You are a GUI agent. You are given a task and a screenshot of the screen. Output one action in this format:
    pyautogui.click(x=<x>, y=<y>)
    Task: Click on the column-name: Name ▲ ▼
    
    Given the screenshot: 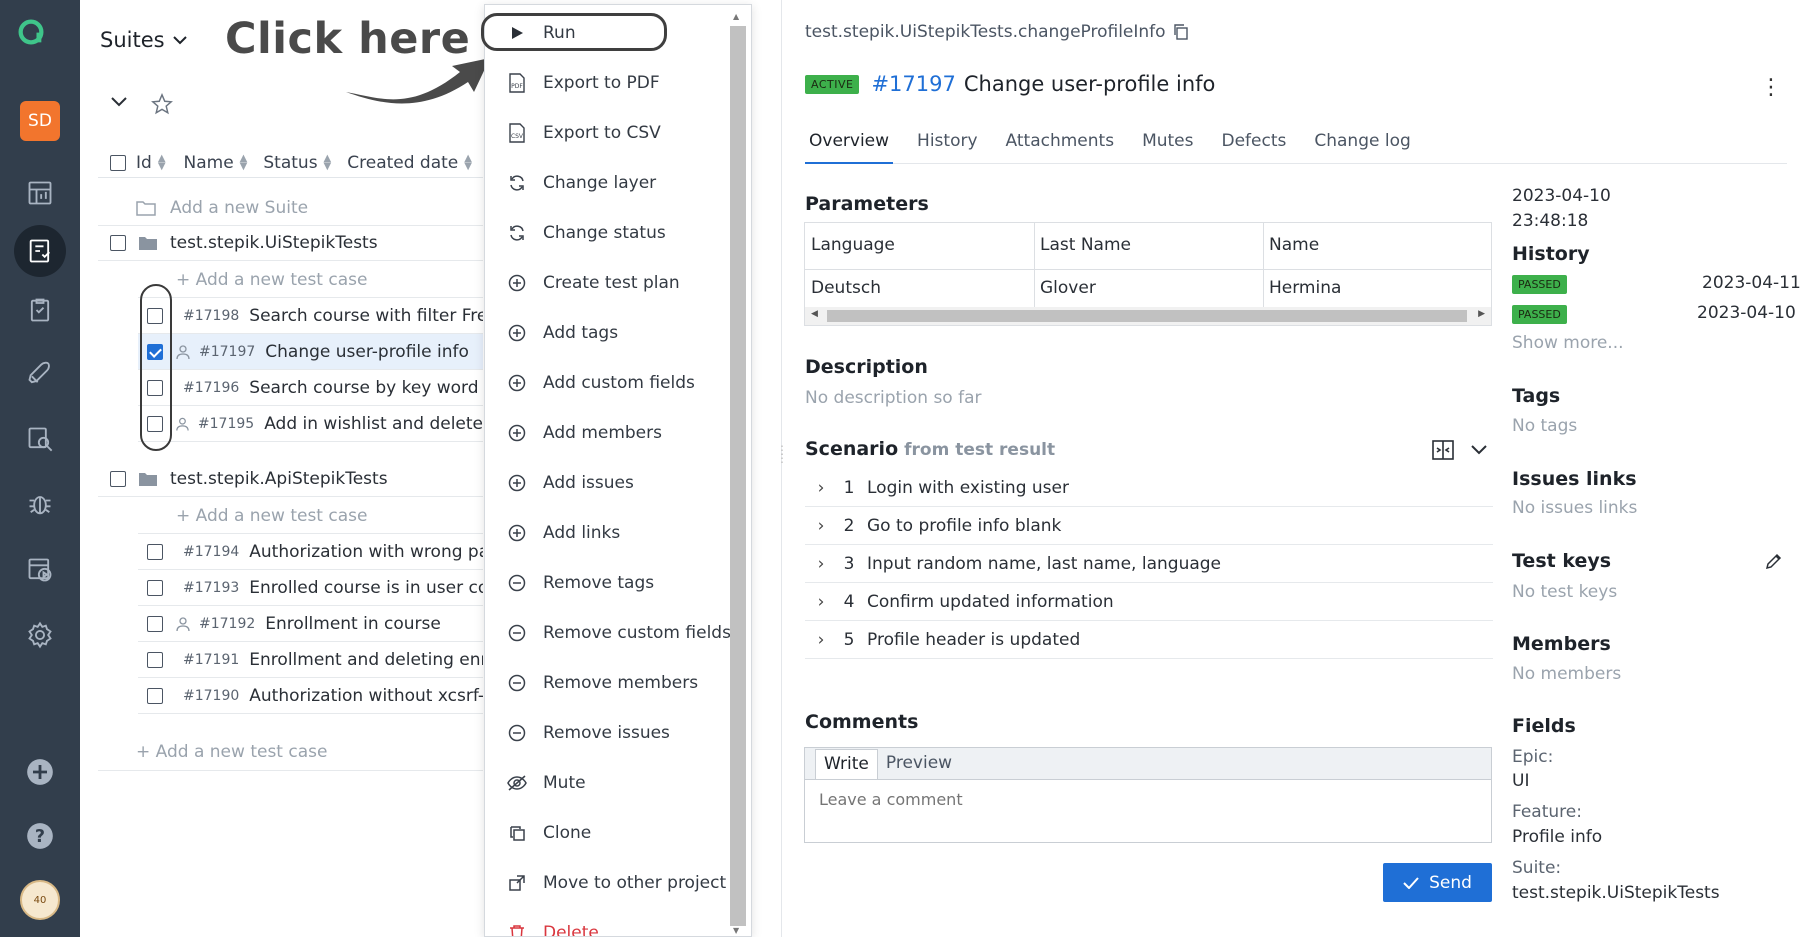 What is the action you would take?
    pyautogui.click(x=216, y=163)
    